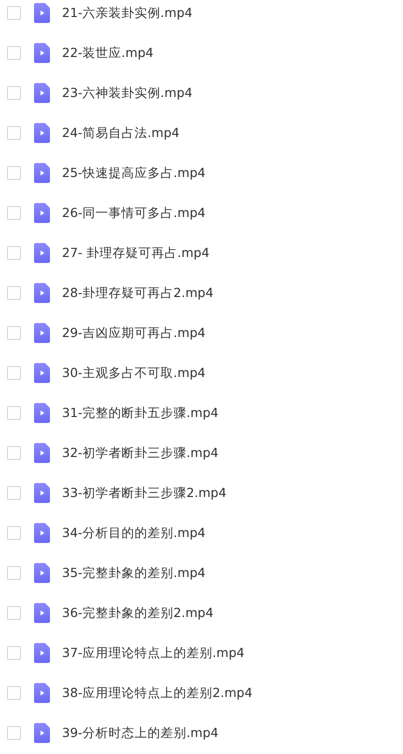 This screenshot has width=403, height=754. What do you see at coordinates (157, 693) in the screenshot?
I see `file-name: 38-应用理论特点上的差别2.mp4` at bounding box center [157, 693].